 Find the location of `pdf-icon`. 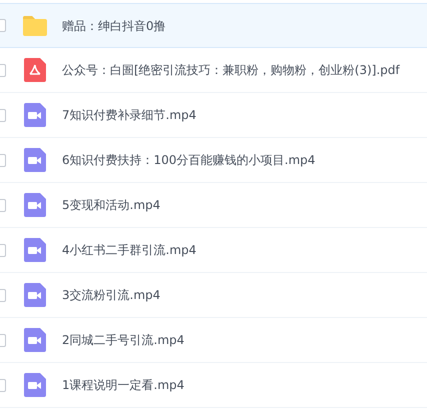

pdf-icon is located at coordinates (35, 70).